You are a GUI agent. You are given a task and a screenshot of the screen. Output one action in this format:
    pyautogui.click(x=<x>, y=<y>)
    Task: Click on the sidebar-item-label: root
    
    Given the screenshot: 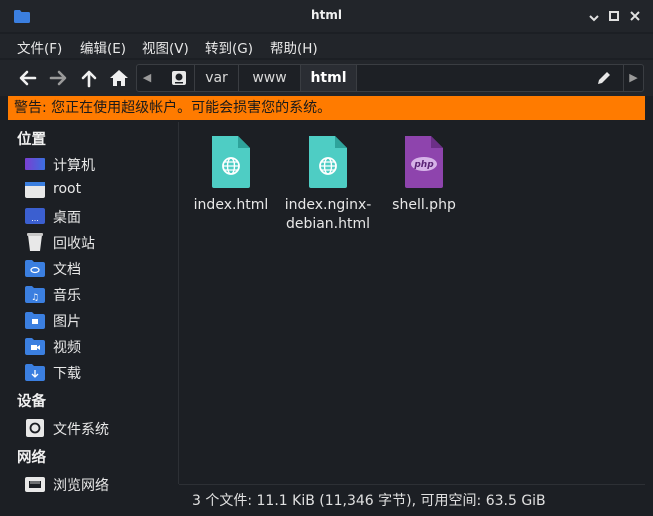 What is the action you would take?
    pyautogui.click(x=67, y=189)
    